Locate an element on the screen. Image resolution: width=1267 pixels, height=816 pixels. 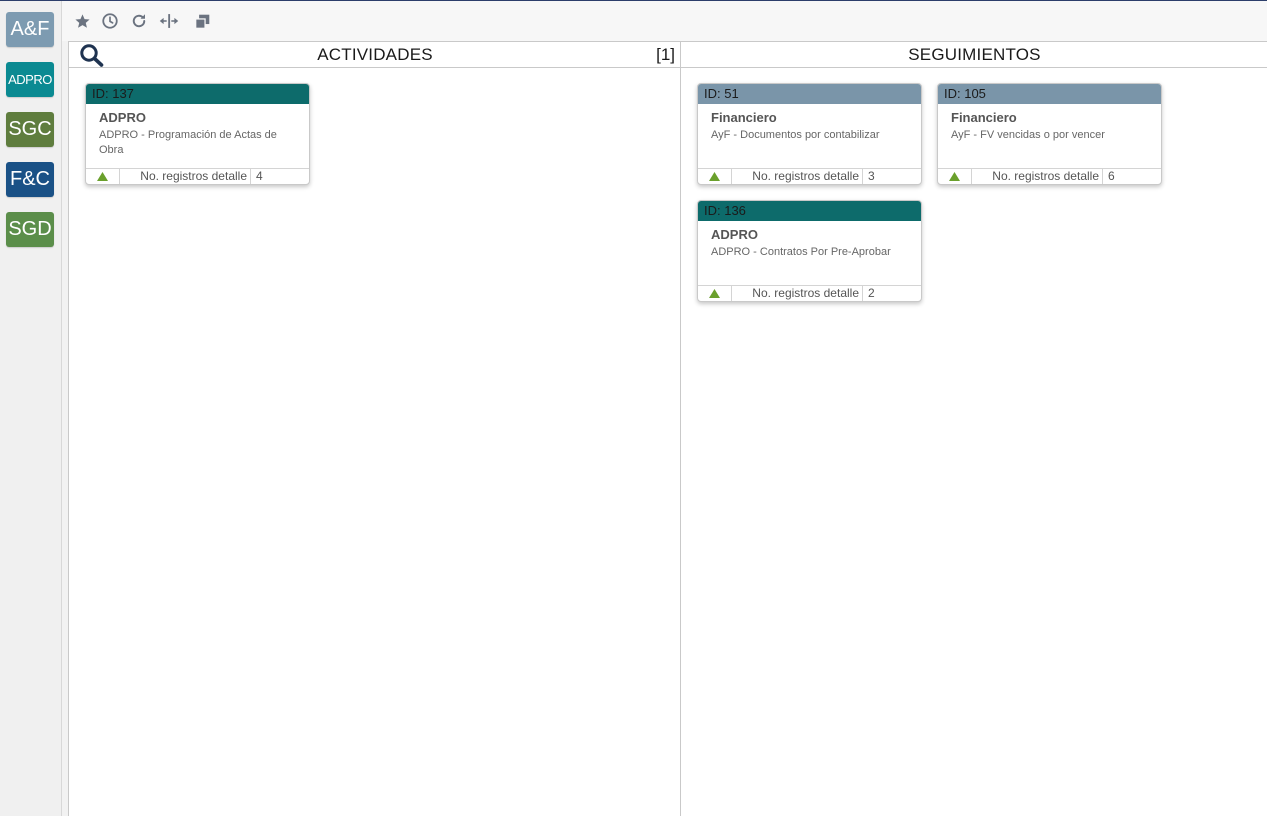
detail-count: 3 is located at coordinates (871, 176).